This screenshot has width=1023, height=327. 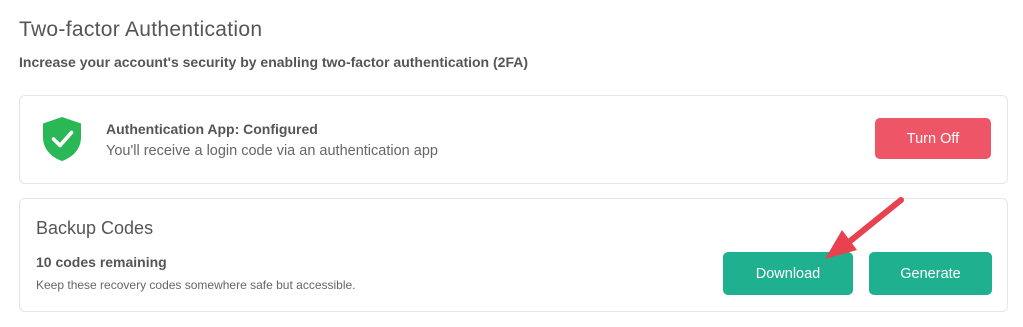 I want to click on backup-codes-title: Backup Codes, so click(x=95, y=228).